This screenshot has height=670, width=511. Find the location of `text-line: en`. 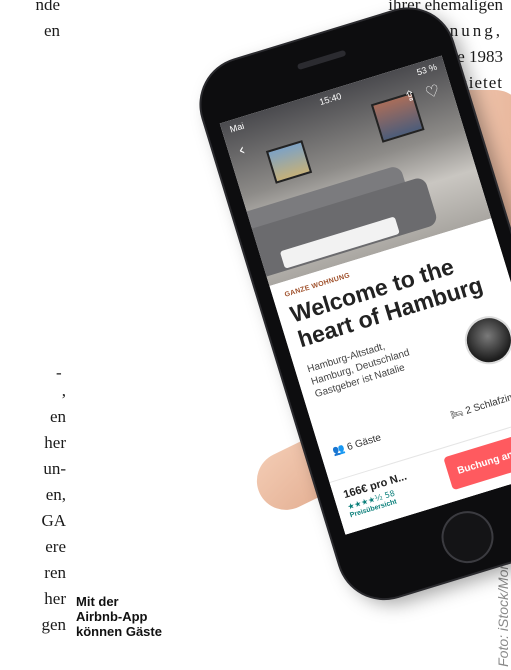

text-line: en is located at coordinates (51, 30).